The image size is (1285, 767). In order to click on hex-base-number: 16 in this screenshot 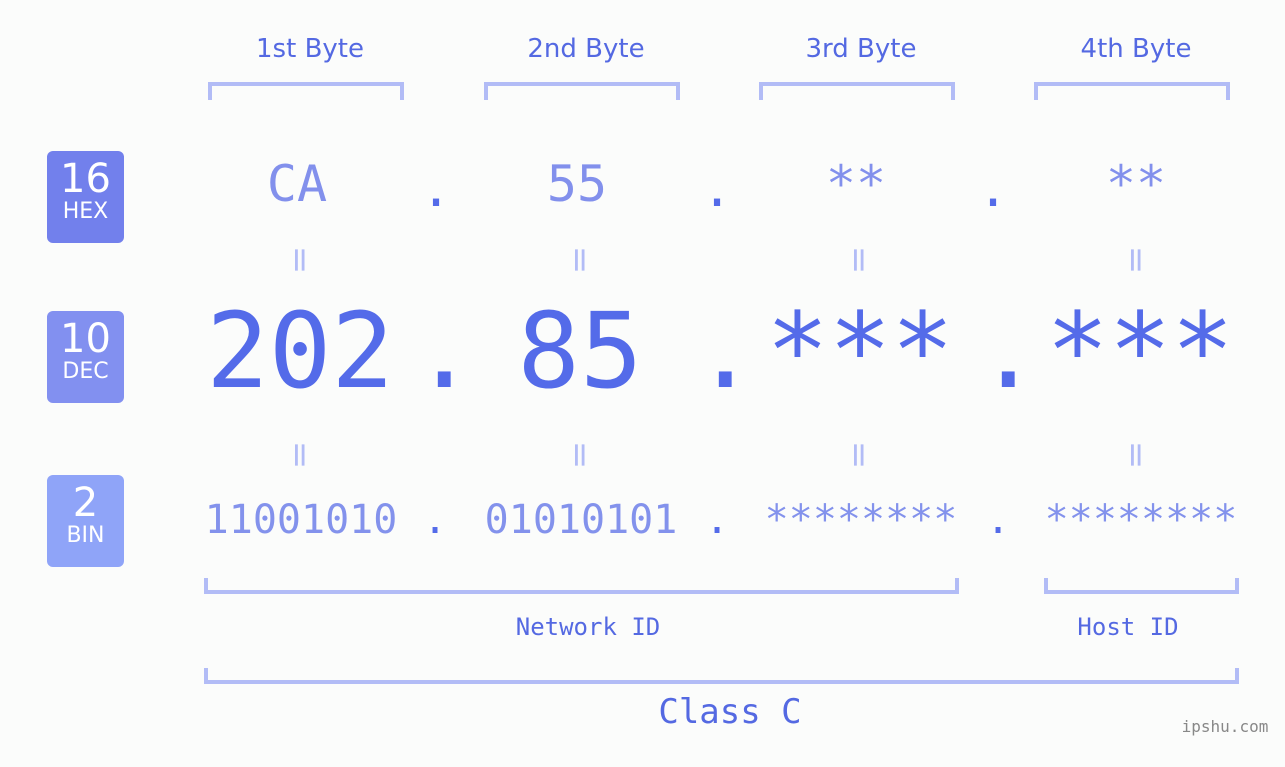, I will do `click(85, 179)`.